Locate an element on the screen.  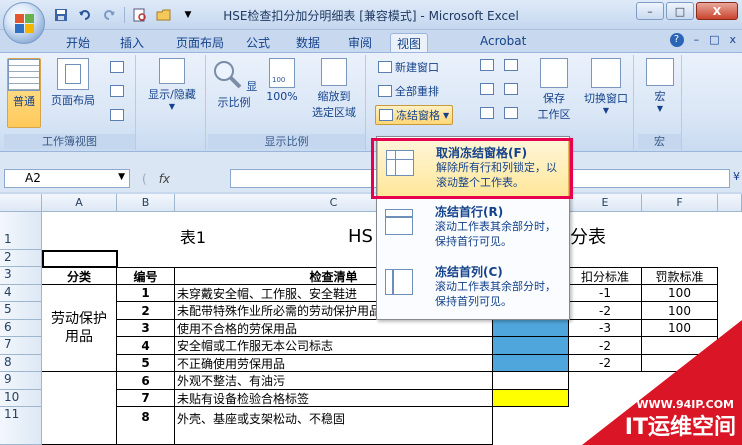
item-d-blank is located at coordinates (531, 381).